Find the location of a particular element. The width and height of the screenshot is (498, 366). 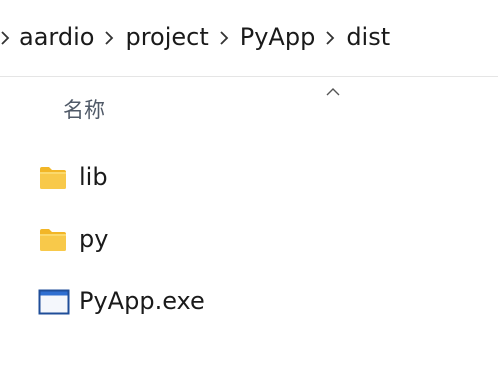

file-name: PyApp.exe is located at coordinates (142, 301).